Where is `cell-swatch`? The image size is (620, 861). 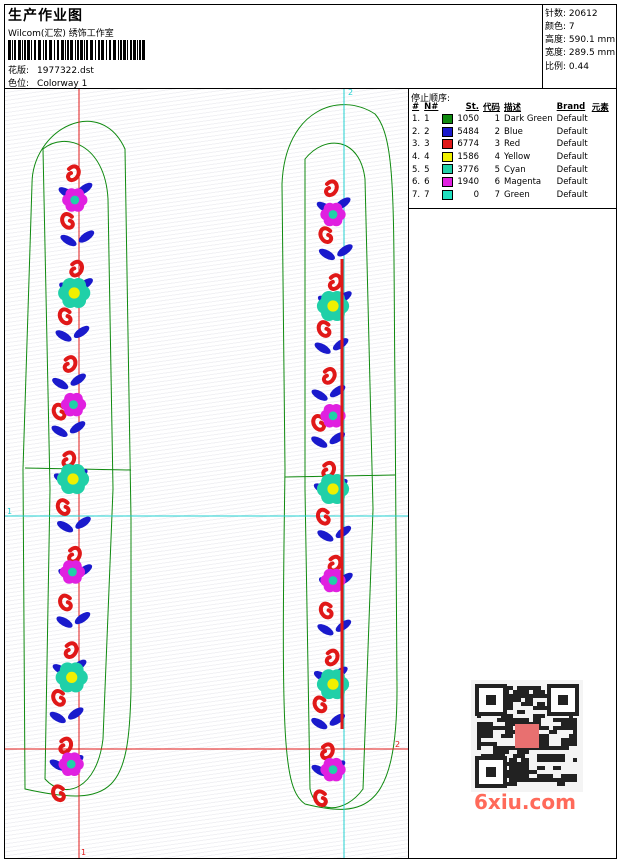 cell-swatch is located at coordinates (447, 119).